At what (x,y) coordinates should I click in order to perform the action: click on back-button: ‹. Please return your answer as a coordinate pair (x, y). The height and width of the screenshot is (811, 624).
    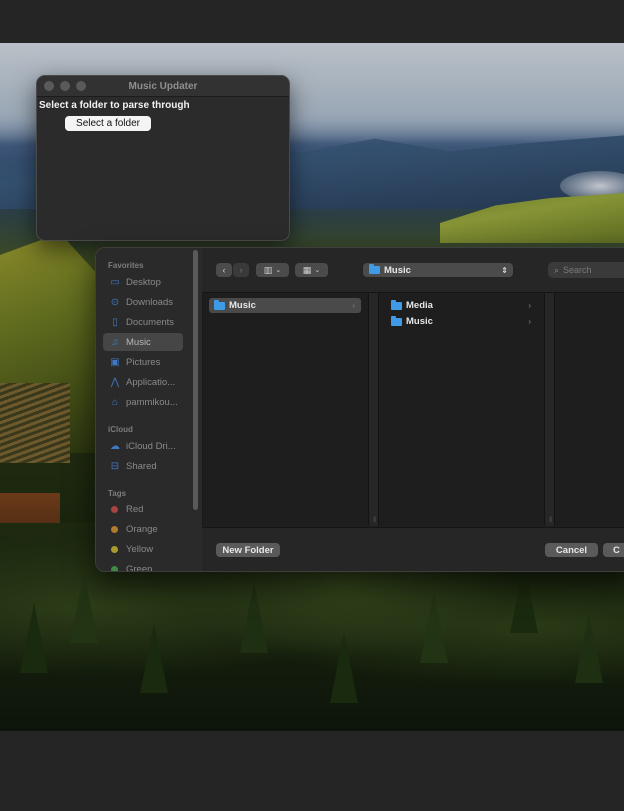
    Looking at the image, I should click on (224, 270).